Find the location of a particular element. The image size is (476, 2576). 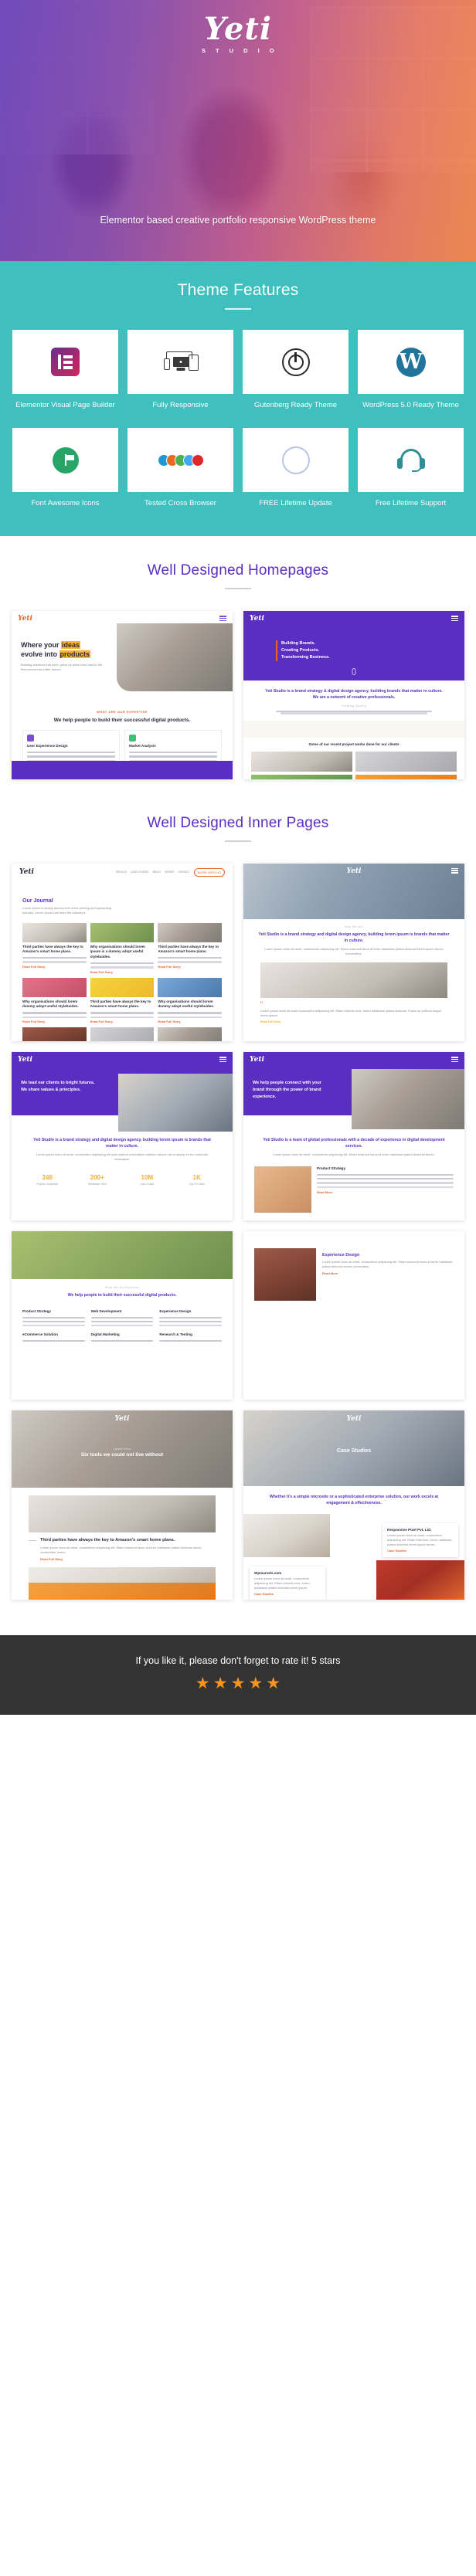

feature-card-gutenberg: Gutenberg Ready Theme is located at coordinates (295, 370).